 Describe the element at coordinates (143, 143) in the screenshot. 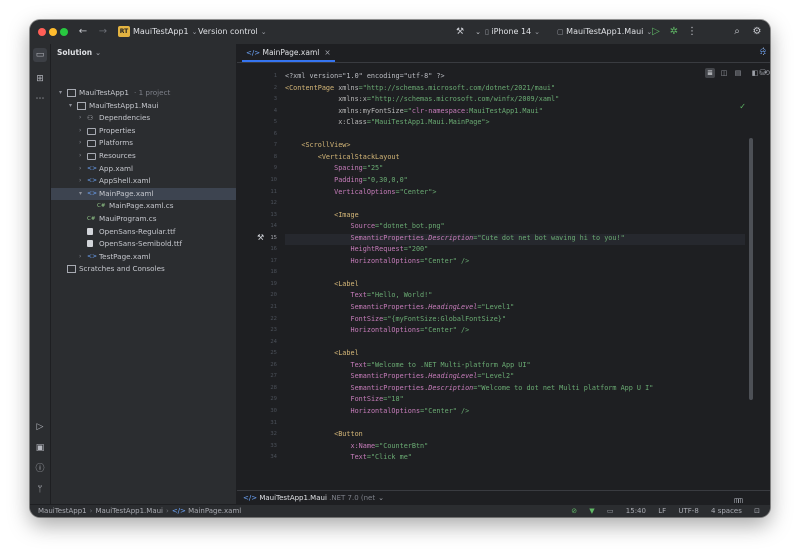

I see `tree-item: › Platforms` at that location.